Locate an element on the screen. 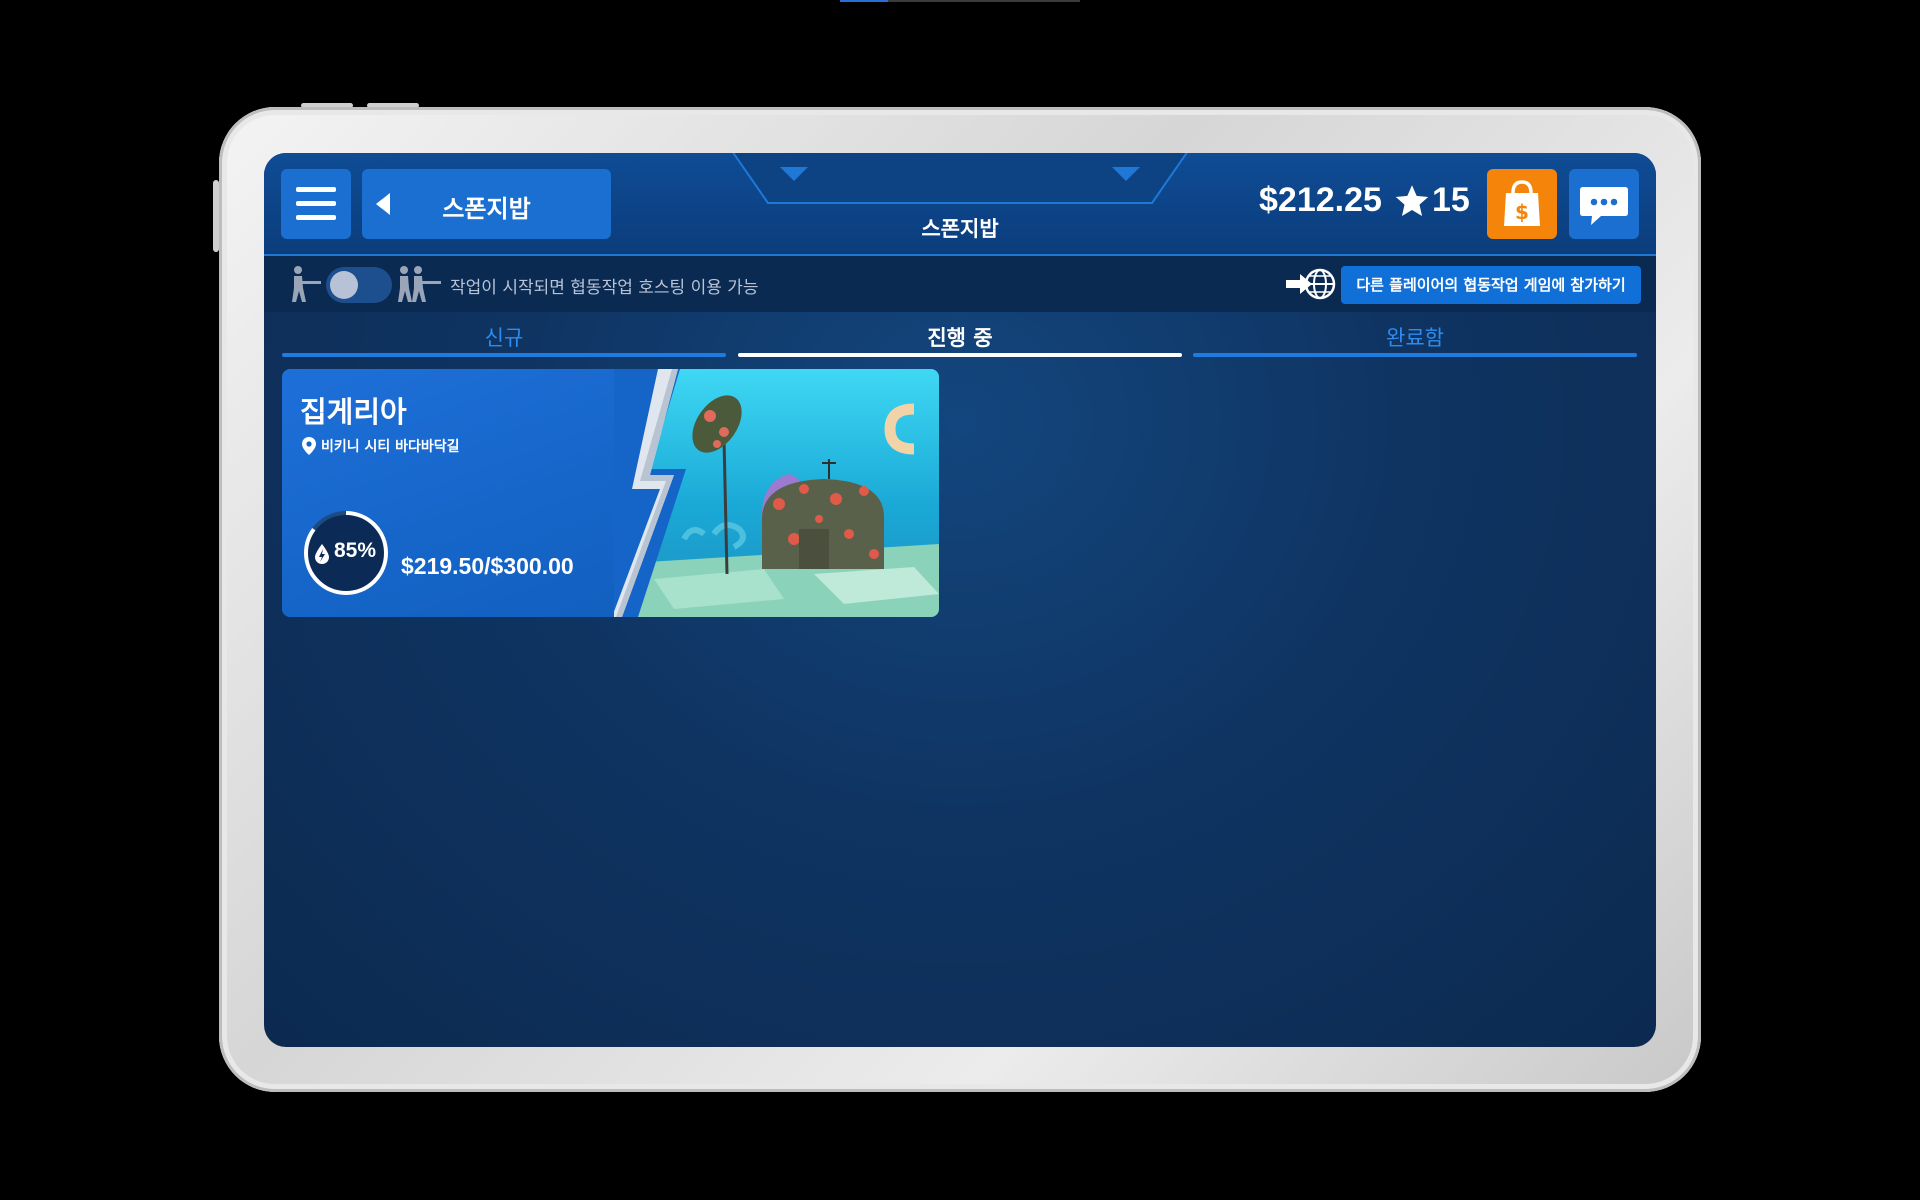 Image resolution: width=1920 pixels, height=1200 pixels. top-header: 스폰지밥 스폰지밥 $212.25 15 $ is located at coordinates (960, 204).